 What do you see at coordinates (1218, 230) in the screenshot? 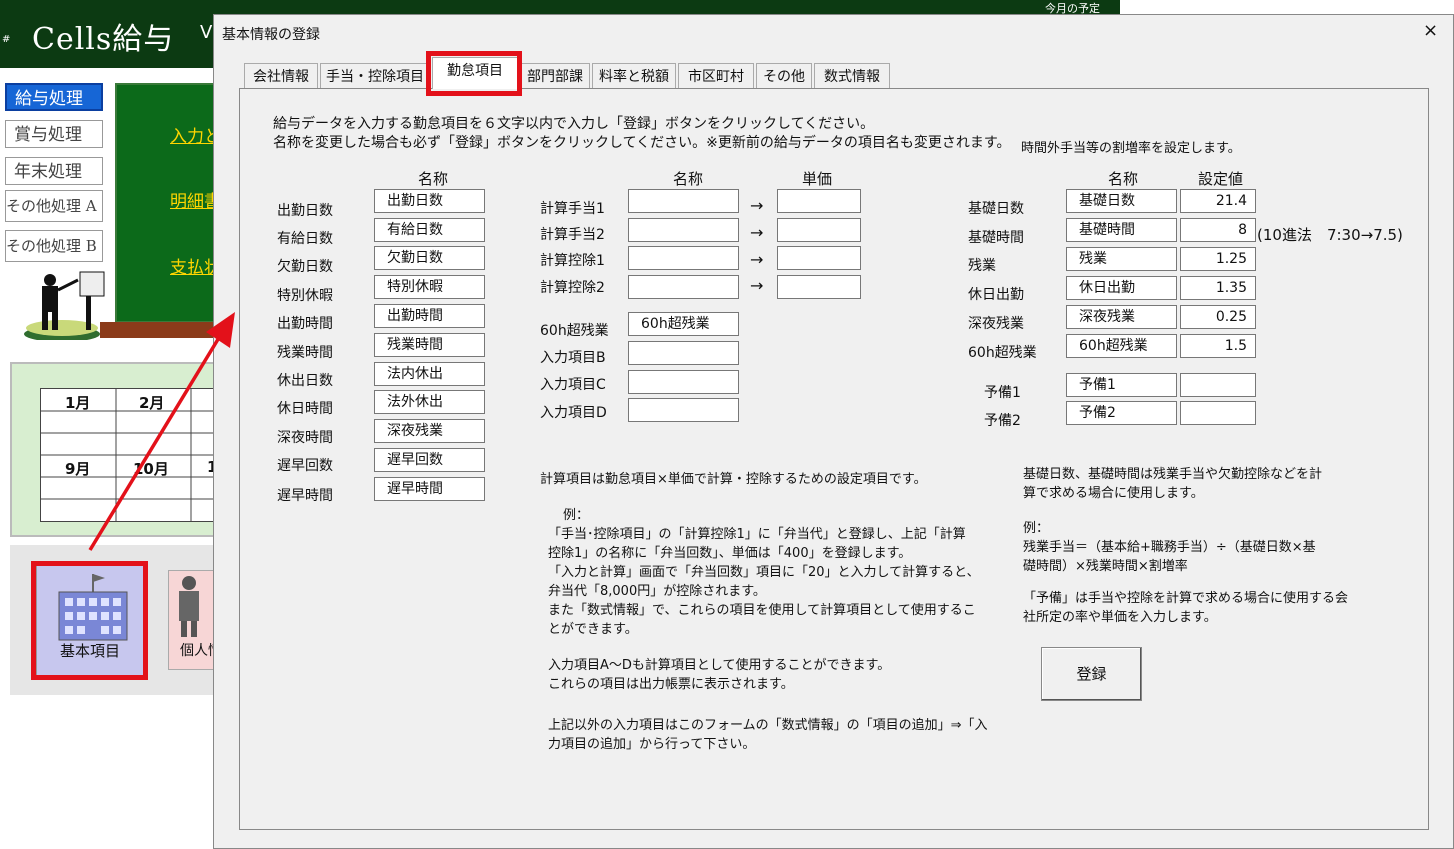
I see `rate-value-field: 8` at bounding box center [1218, 230].